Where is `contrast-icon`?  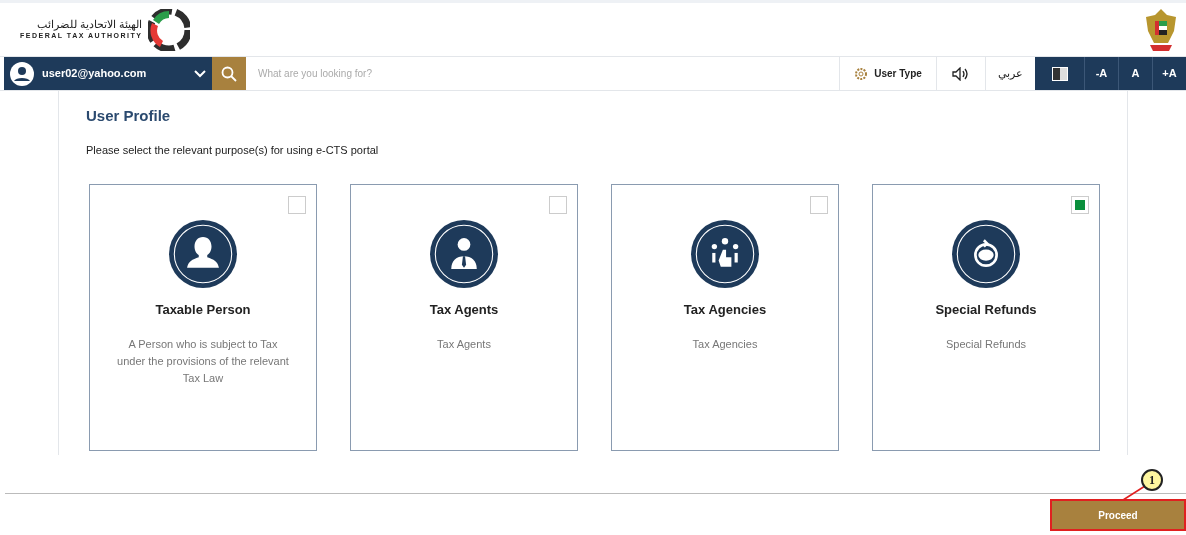 contrast-icon is located at coordinates (1059, 73).